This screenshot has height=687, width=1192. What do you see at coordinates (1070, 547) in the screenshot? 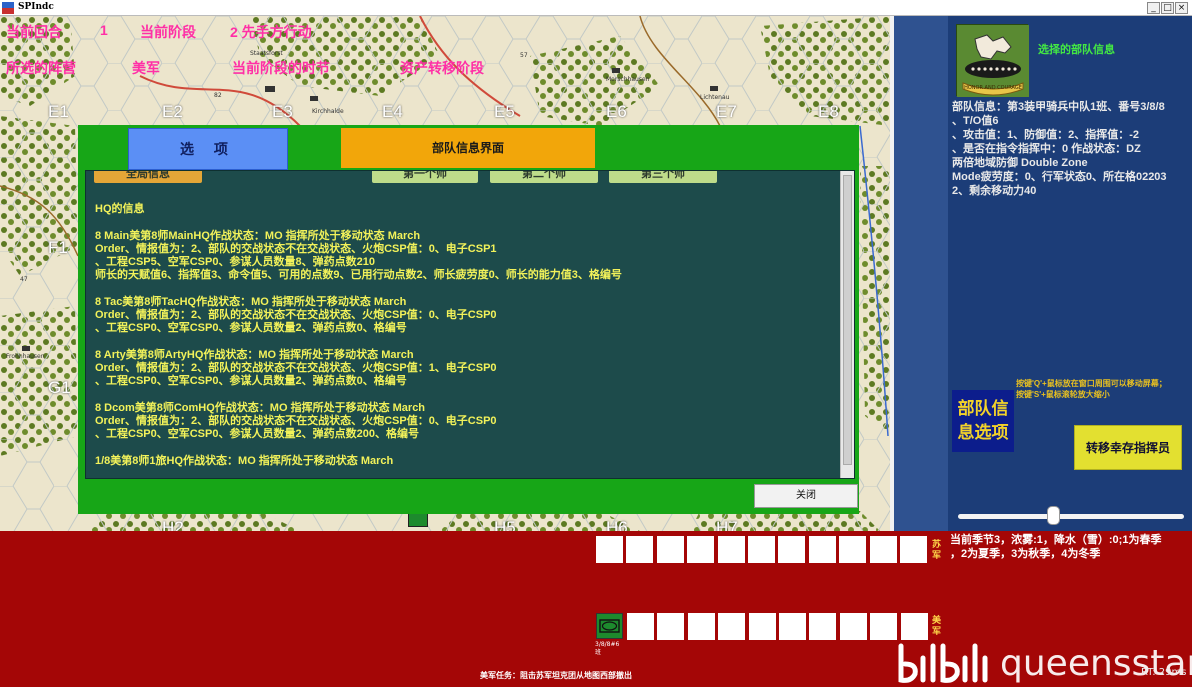
I see `season-info: 当前季节3，浓雾:1，降水（雪）:0;1为春季 ，2为夏季，3为秋季，4为冬季` at bounding box center [1070, 547].